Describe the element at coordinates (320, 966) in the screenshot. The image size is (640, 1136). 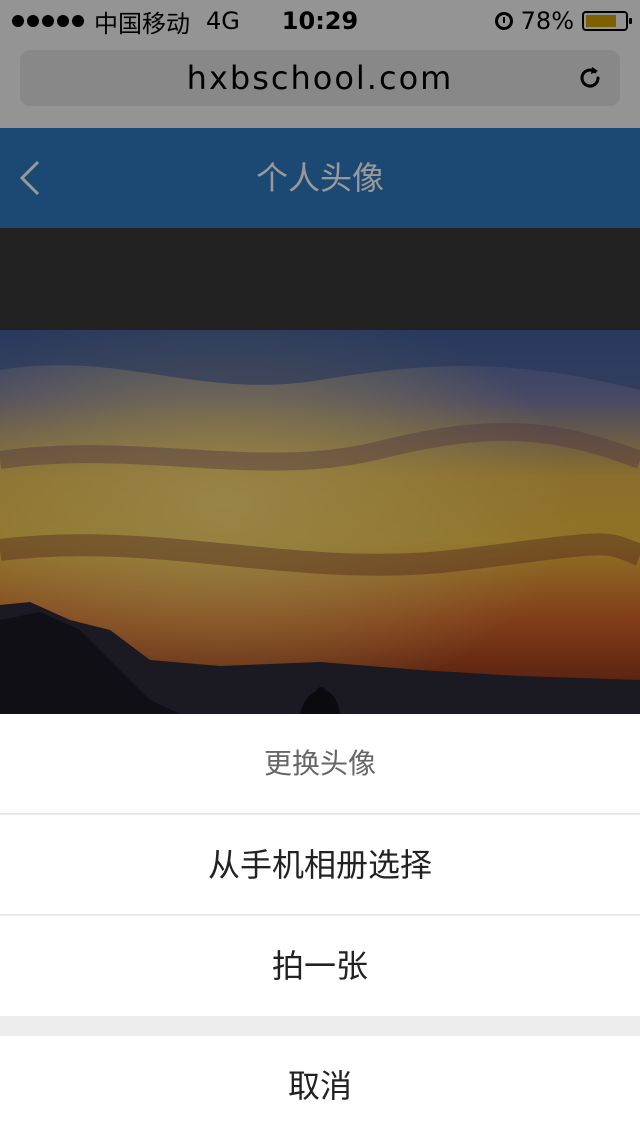
I see `take-photo-button: 拍一张` at that location.